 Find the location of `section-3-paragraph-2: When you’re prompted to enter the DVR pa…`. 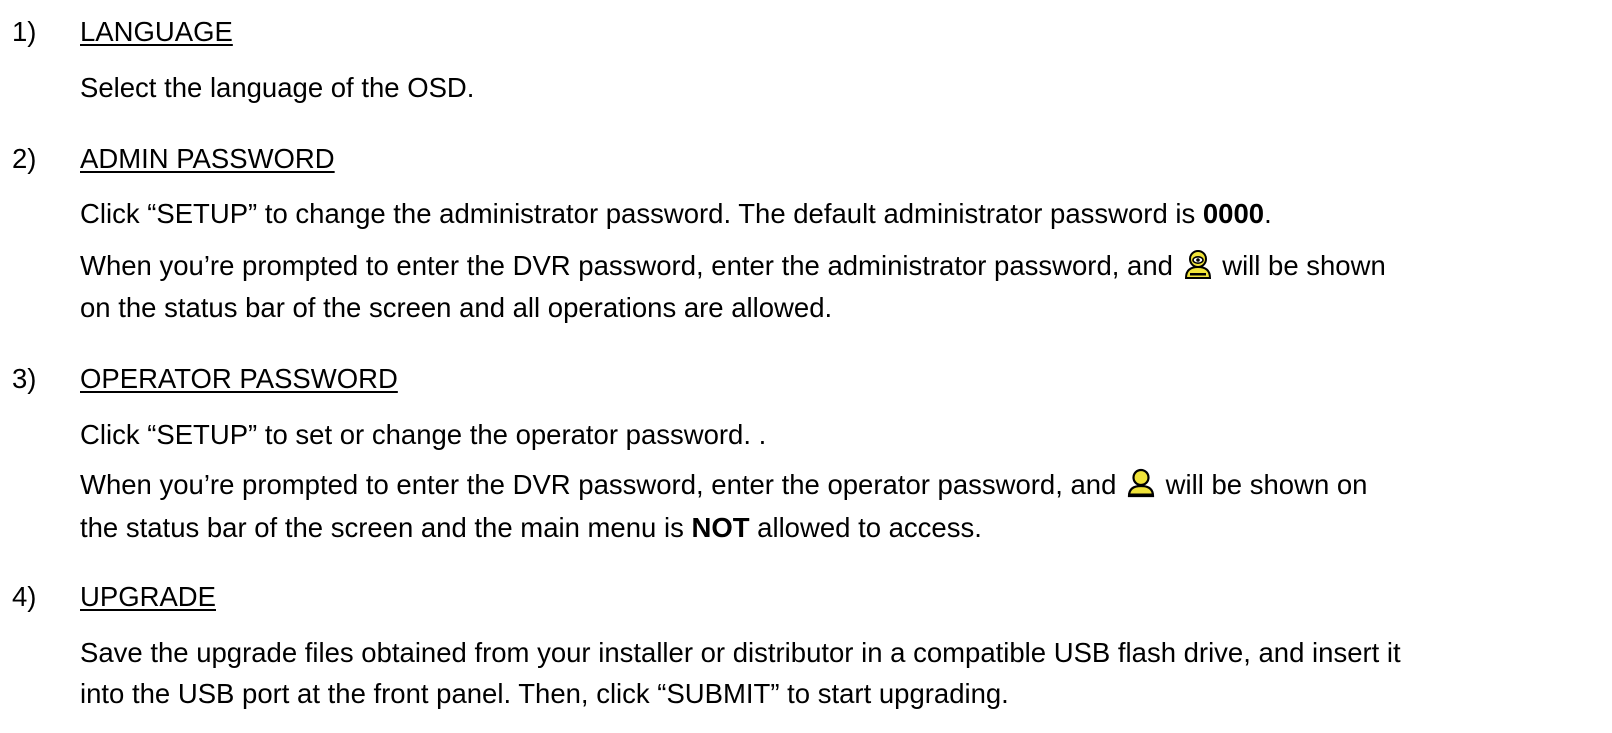

section-3-paragraph-2: When you’re prompted to enter the DVR pa… is located at coordinates (842, 486).